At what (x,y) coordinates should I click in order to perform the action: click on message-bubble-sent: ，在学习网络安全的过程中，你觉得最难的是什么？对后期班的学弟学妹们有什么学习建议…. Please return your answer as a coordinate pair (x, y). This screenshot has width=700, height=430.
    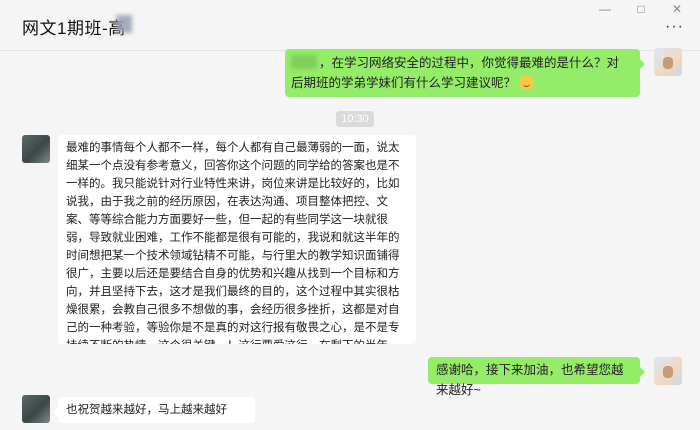
    Looking at the image, I should click on (465, 73).